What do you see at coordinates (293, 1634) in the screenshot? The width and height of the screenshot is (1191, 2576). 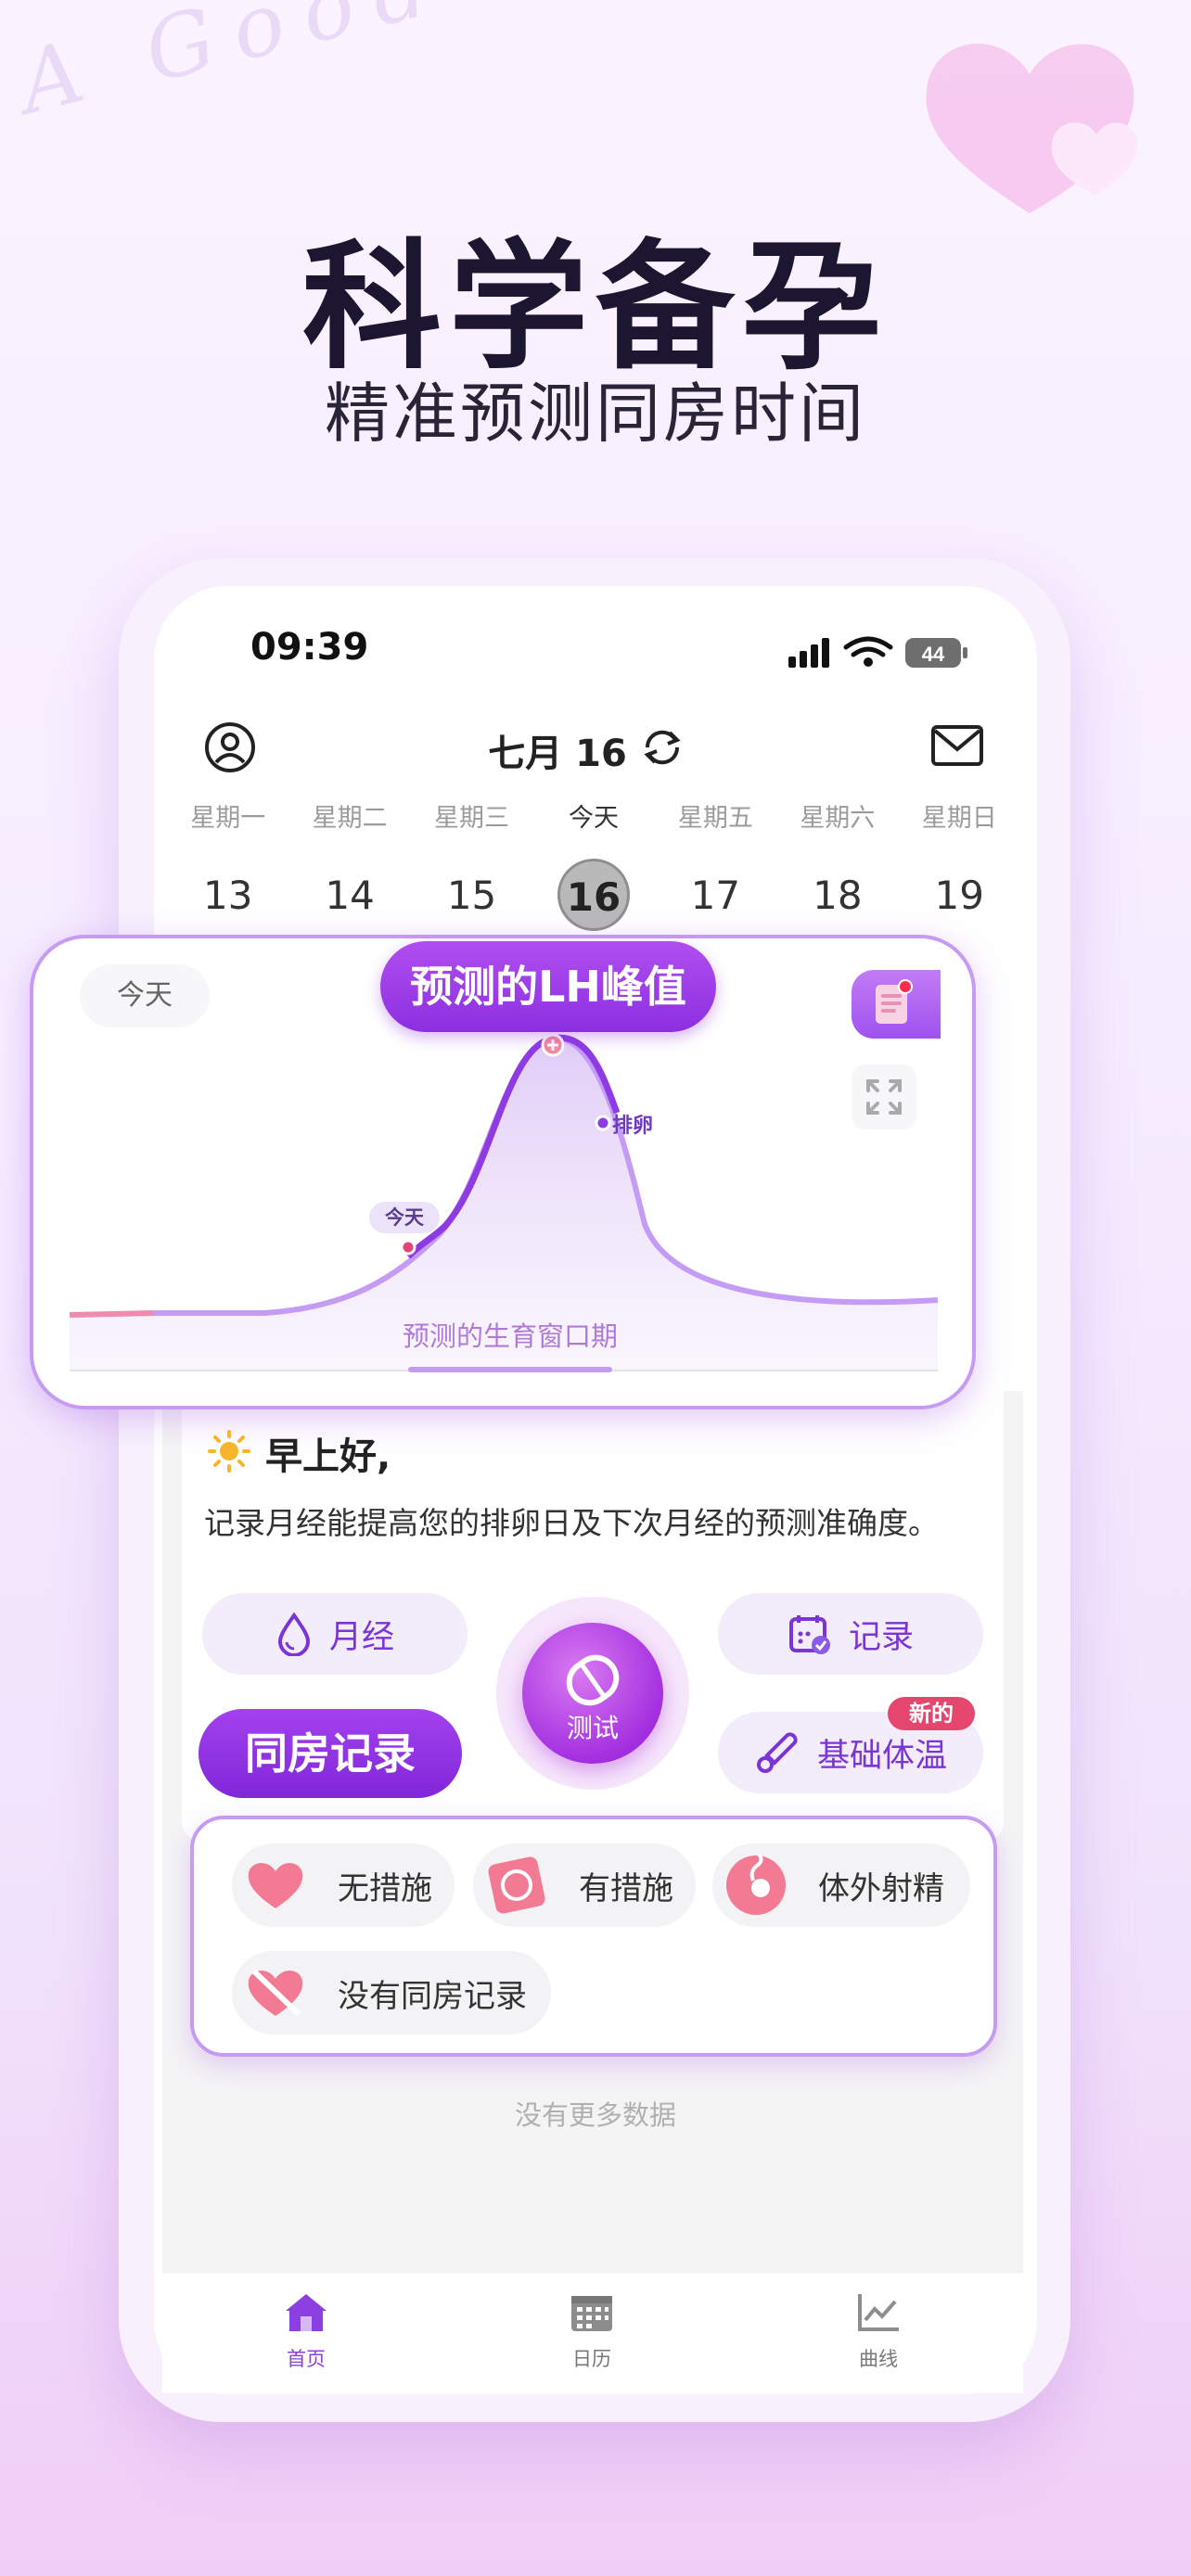 I see `drop-icon` at bounding box center [293, 1634].